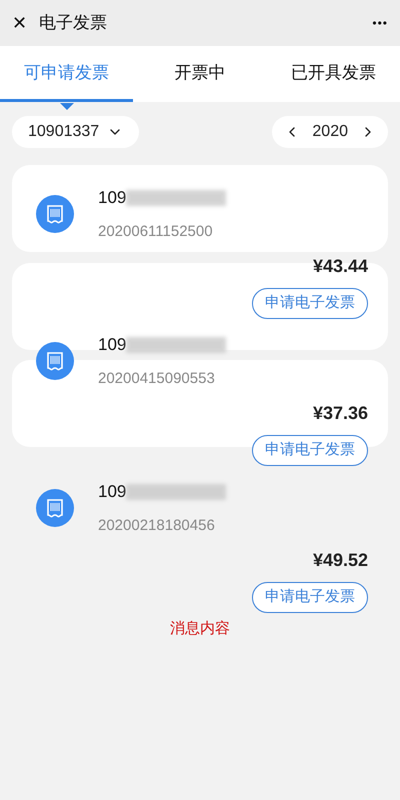 The height and width of the screenshot is (800, 400). What do you see at coordinates (76, 132) in the screenshot?
I see `account-dropdown: 10901337` at bounding box center [76, 132].